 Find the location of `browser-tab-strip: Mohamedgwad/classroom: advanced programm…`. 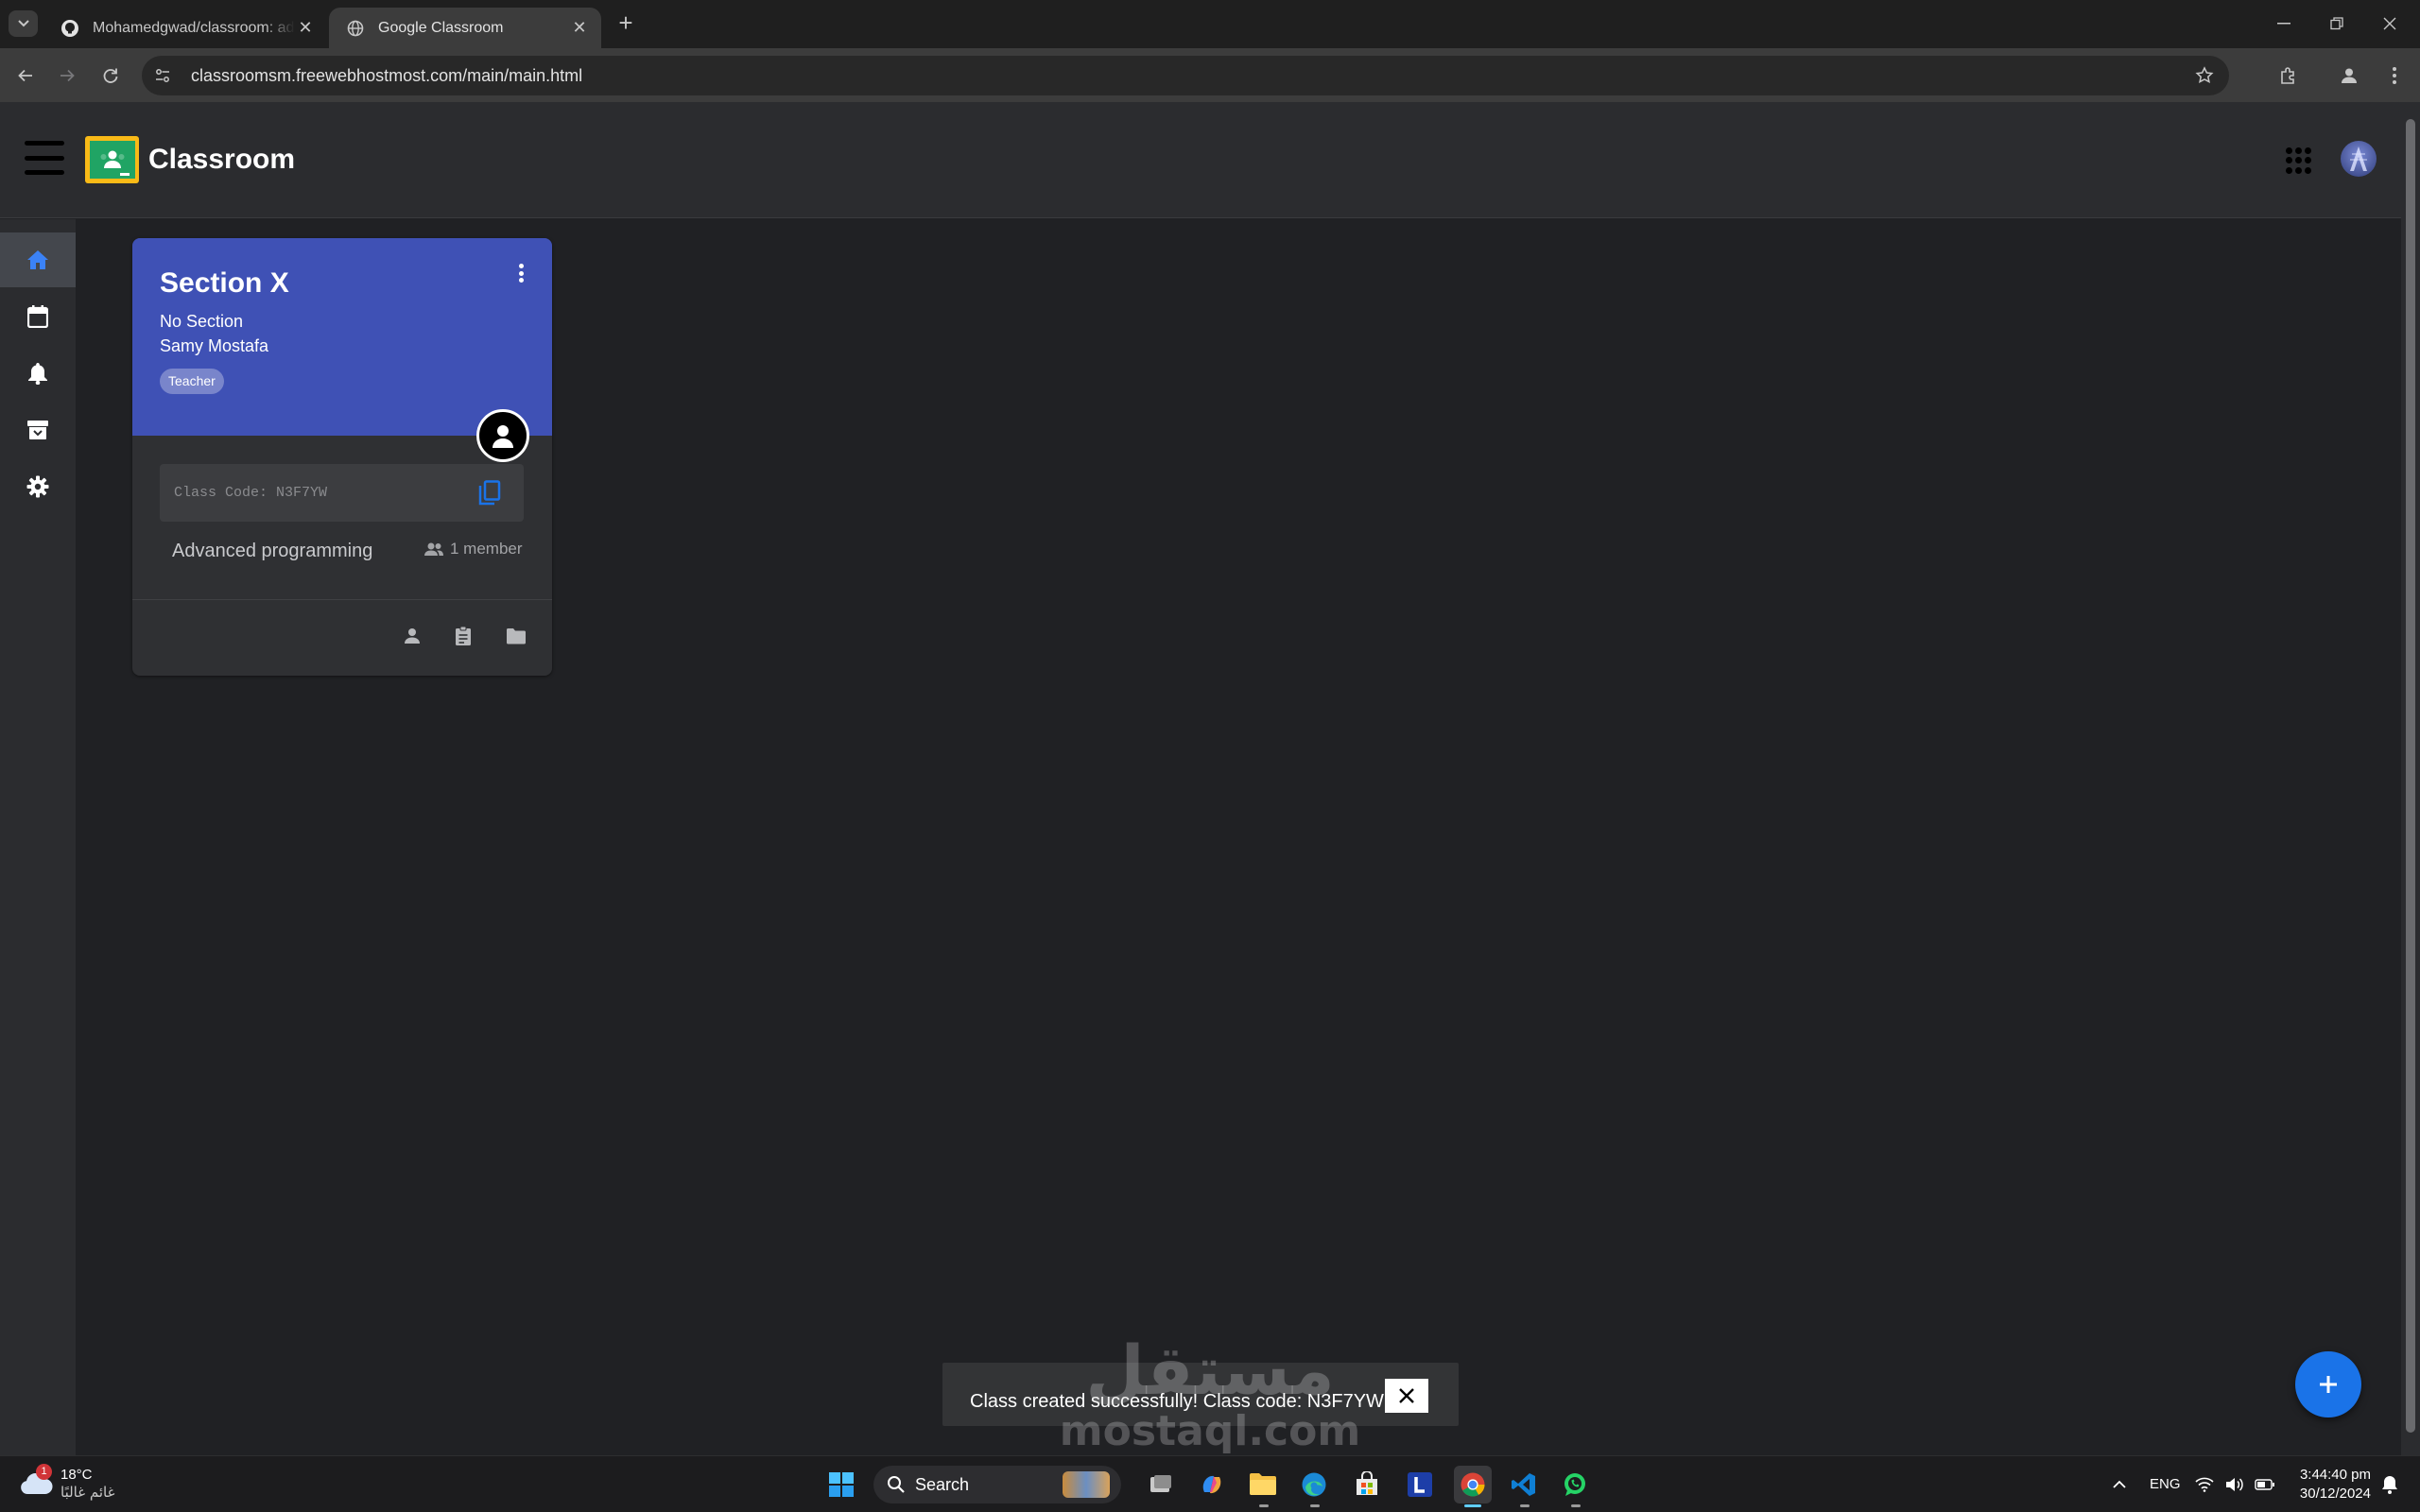

browser-tab-strip: Mohamedgwad/classroom: advanced programm… is located at coordinates (1210, 24).